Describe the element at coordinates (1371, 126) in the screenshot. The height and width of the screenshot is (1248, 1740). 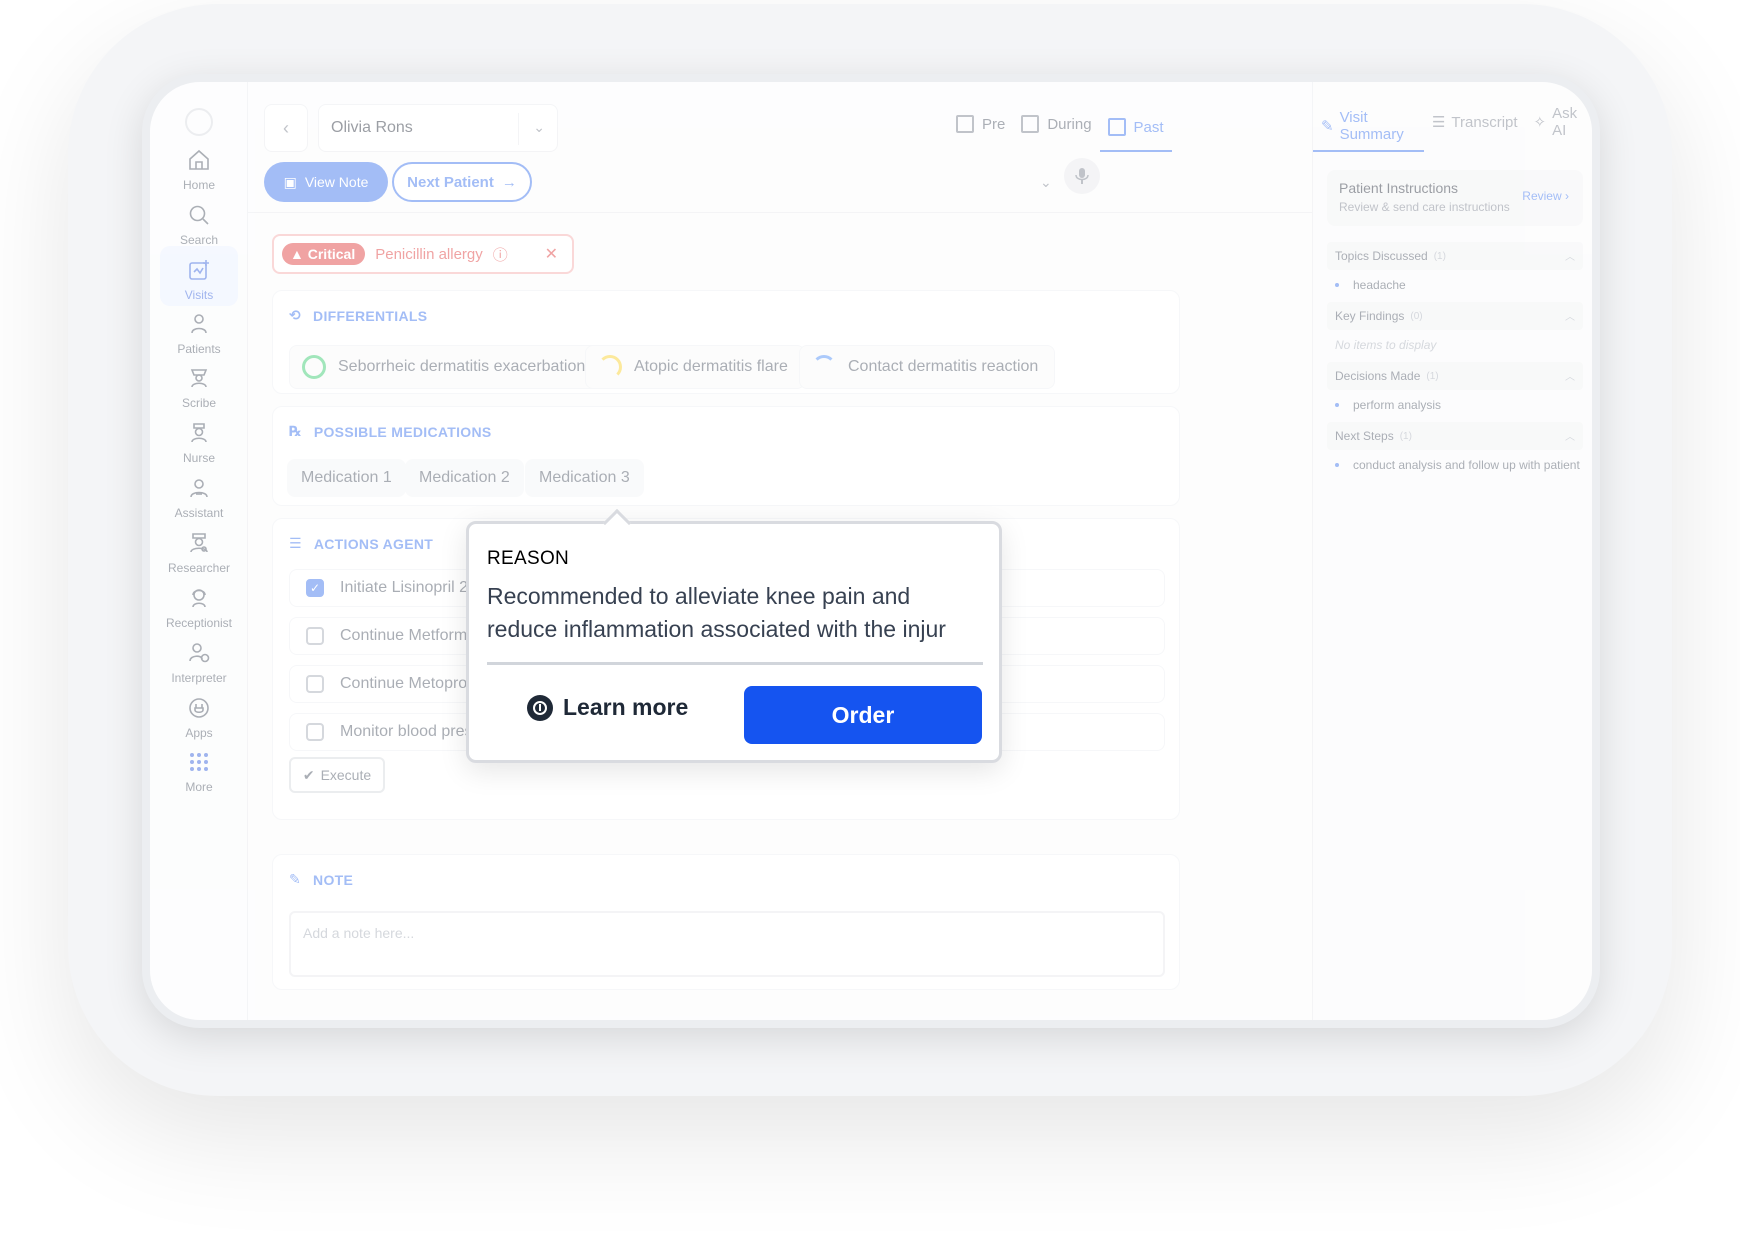
I see `tab-label: Visit Summary` at that location.